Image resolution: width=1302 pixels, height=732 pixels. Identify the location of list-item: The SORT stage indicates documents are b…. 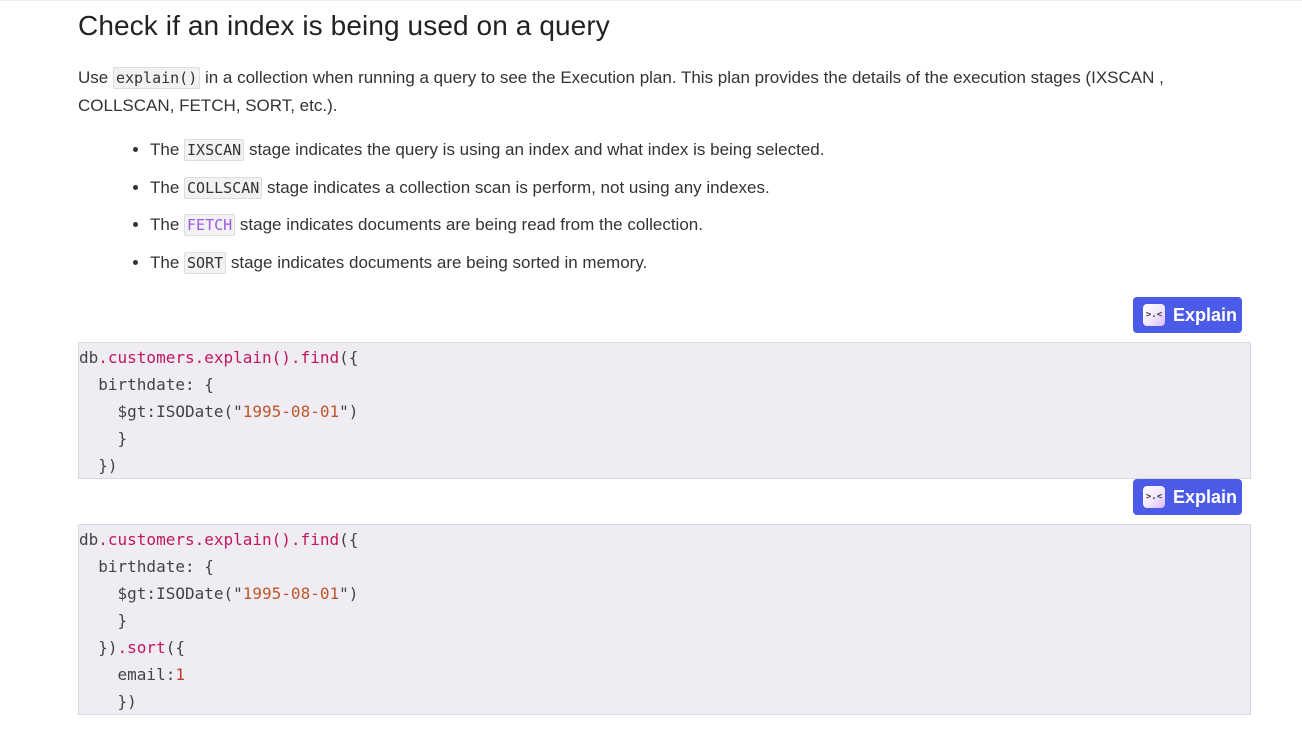
(487, 263).